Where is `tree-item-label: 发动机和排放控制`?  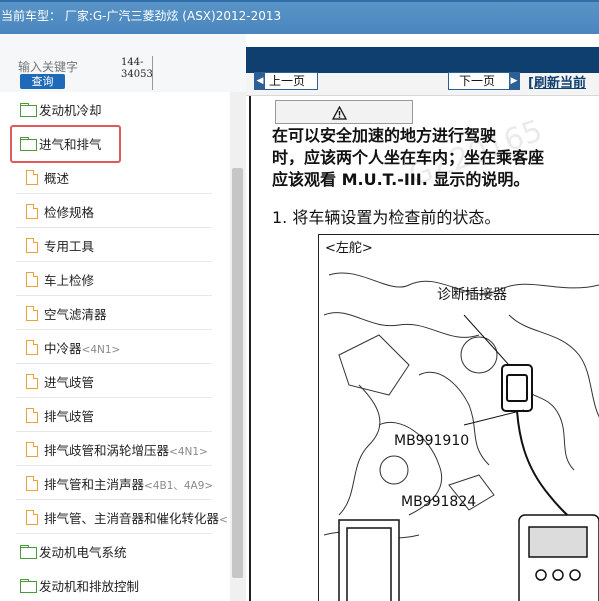
tree-item-label: 发动机和排放控制 is located at coordinates (89, 585).